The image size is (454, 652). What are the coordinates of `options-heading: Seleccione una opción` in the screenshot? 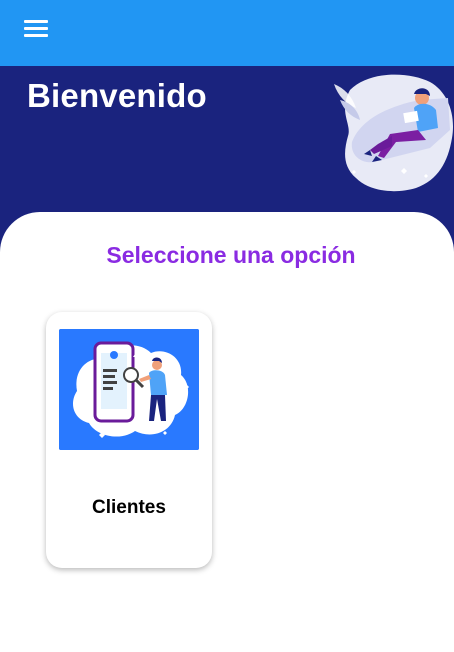 It's located at (231, 255).